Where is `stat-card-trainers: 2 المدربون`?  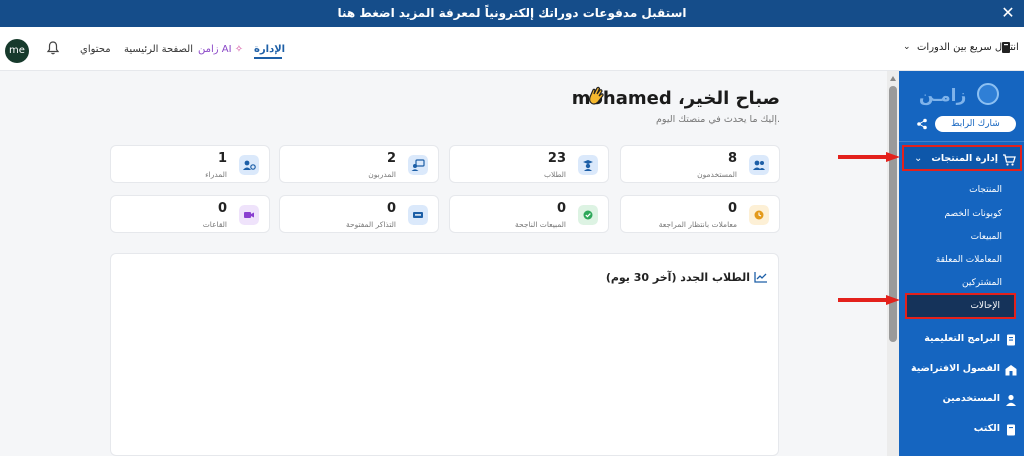
stat-card-trainers: 2 المدربون is located at coordinates (359, 164).